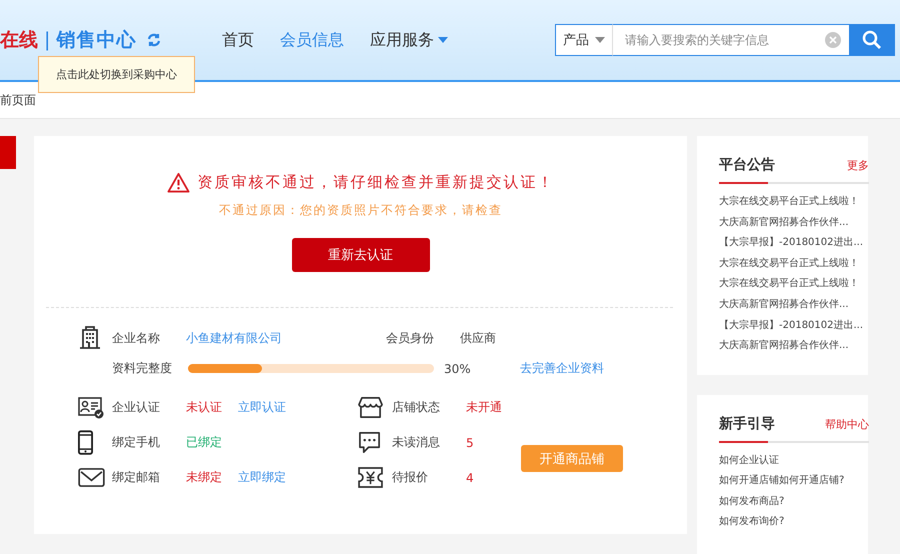 The height and width of the screenshot is (554, 900). Describe the element at coordinates (747, 423) in the screenshot. I see `card-title: 新手引导` at that location.